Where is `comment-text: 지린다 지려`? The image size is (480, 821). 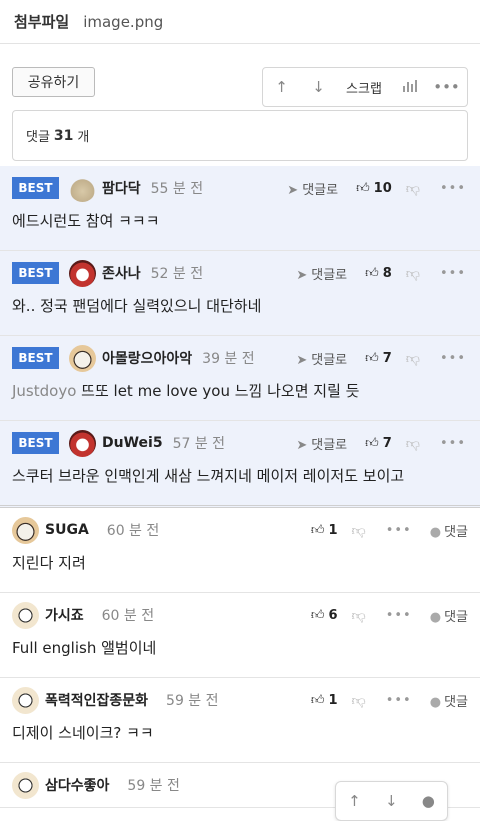
comment-text: 지린다 지려 is located at coordinates (49, 563).